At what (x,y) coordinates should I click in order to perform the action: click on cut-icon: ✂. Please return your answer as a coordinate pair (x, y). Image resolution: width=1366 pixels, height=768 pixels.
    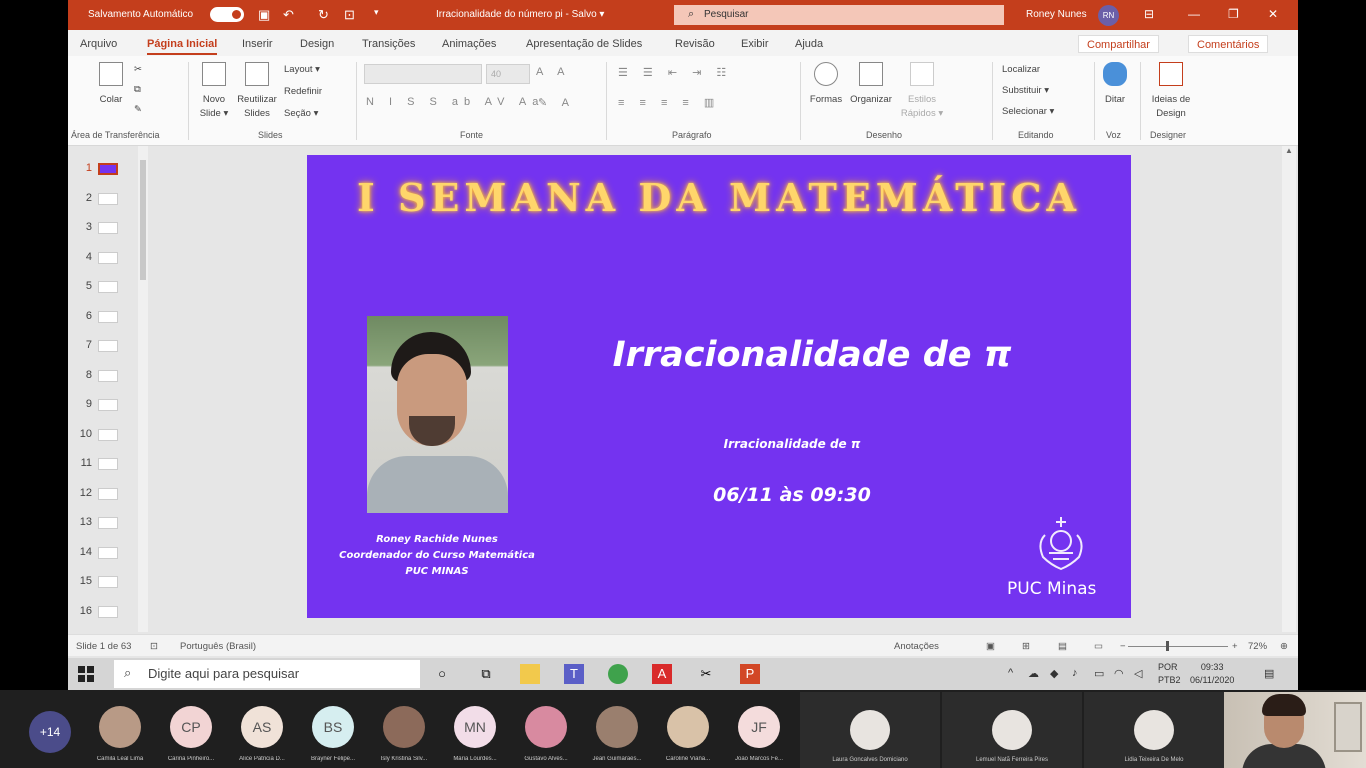
    Looking at the image, I should click on (138, 69).